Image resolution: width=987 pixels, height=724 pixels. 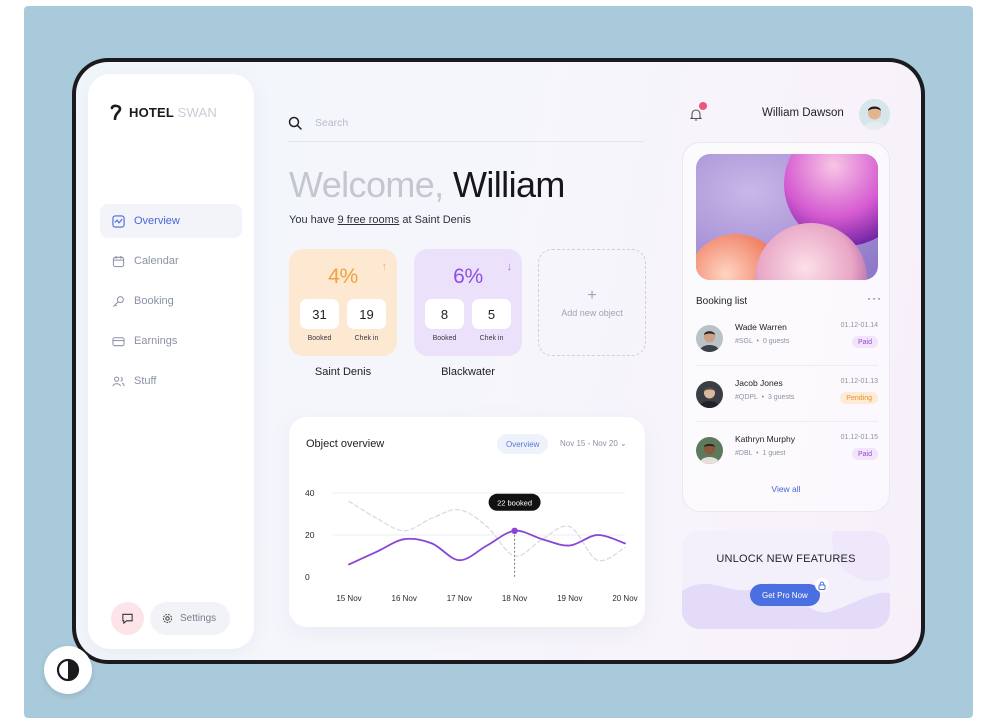 I want to click on add-object-label: Add new object, so click(x=592, y=312).